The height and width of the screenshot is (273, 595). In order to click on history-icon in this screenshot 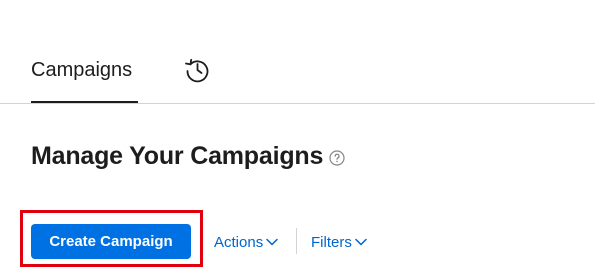, I will do `click(197, 70)`.